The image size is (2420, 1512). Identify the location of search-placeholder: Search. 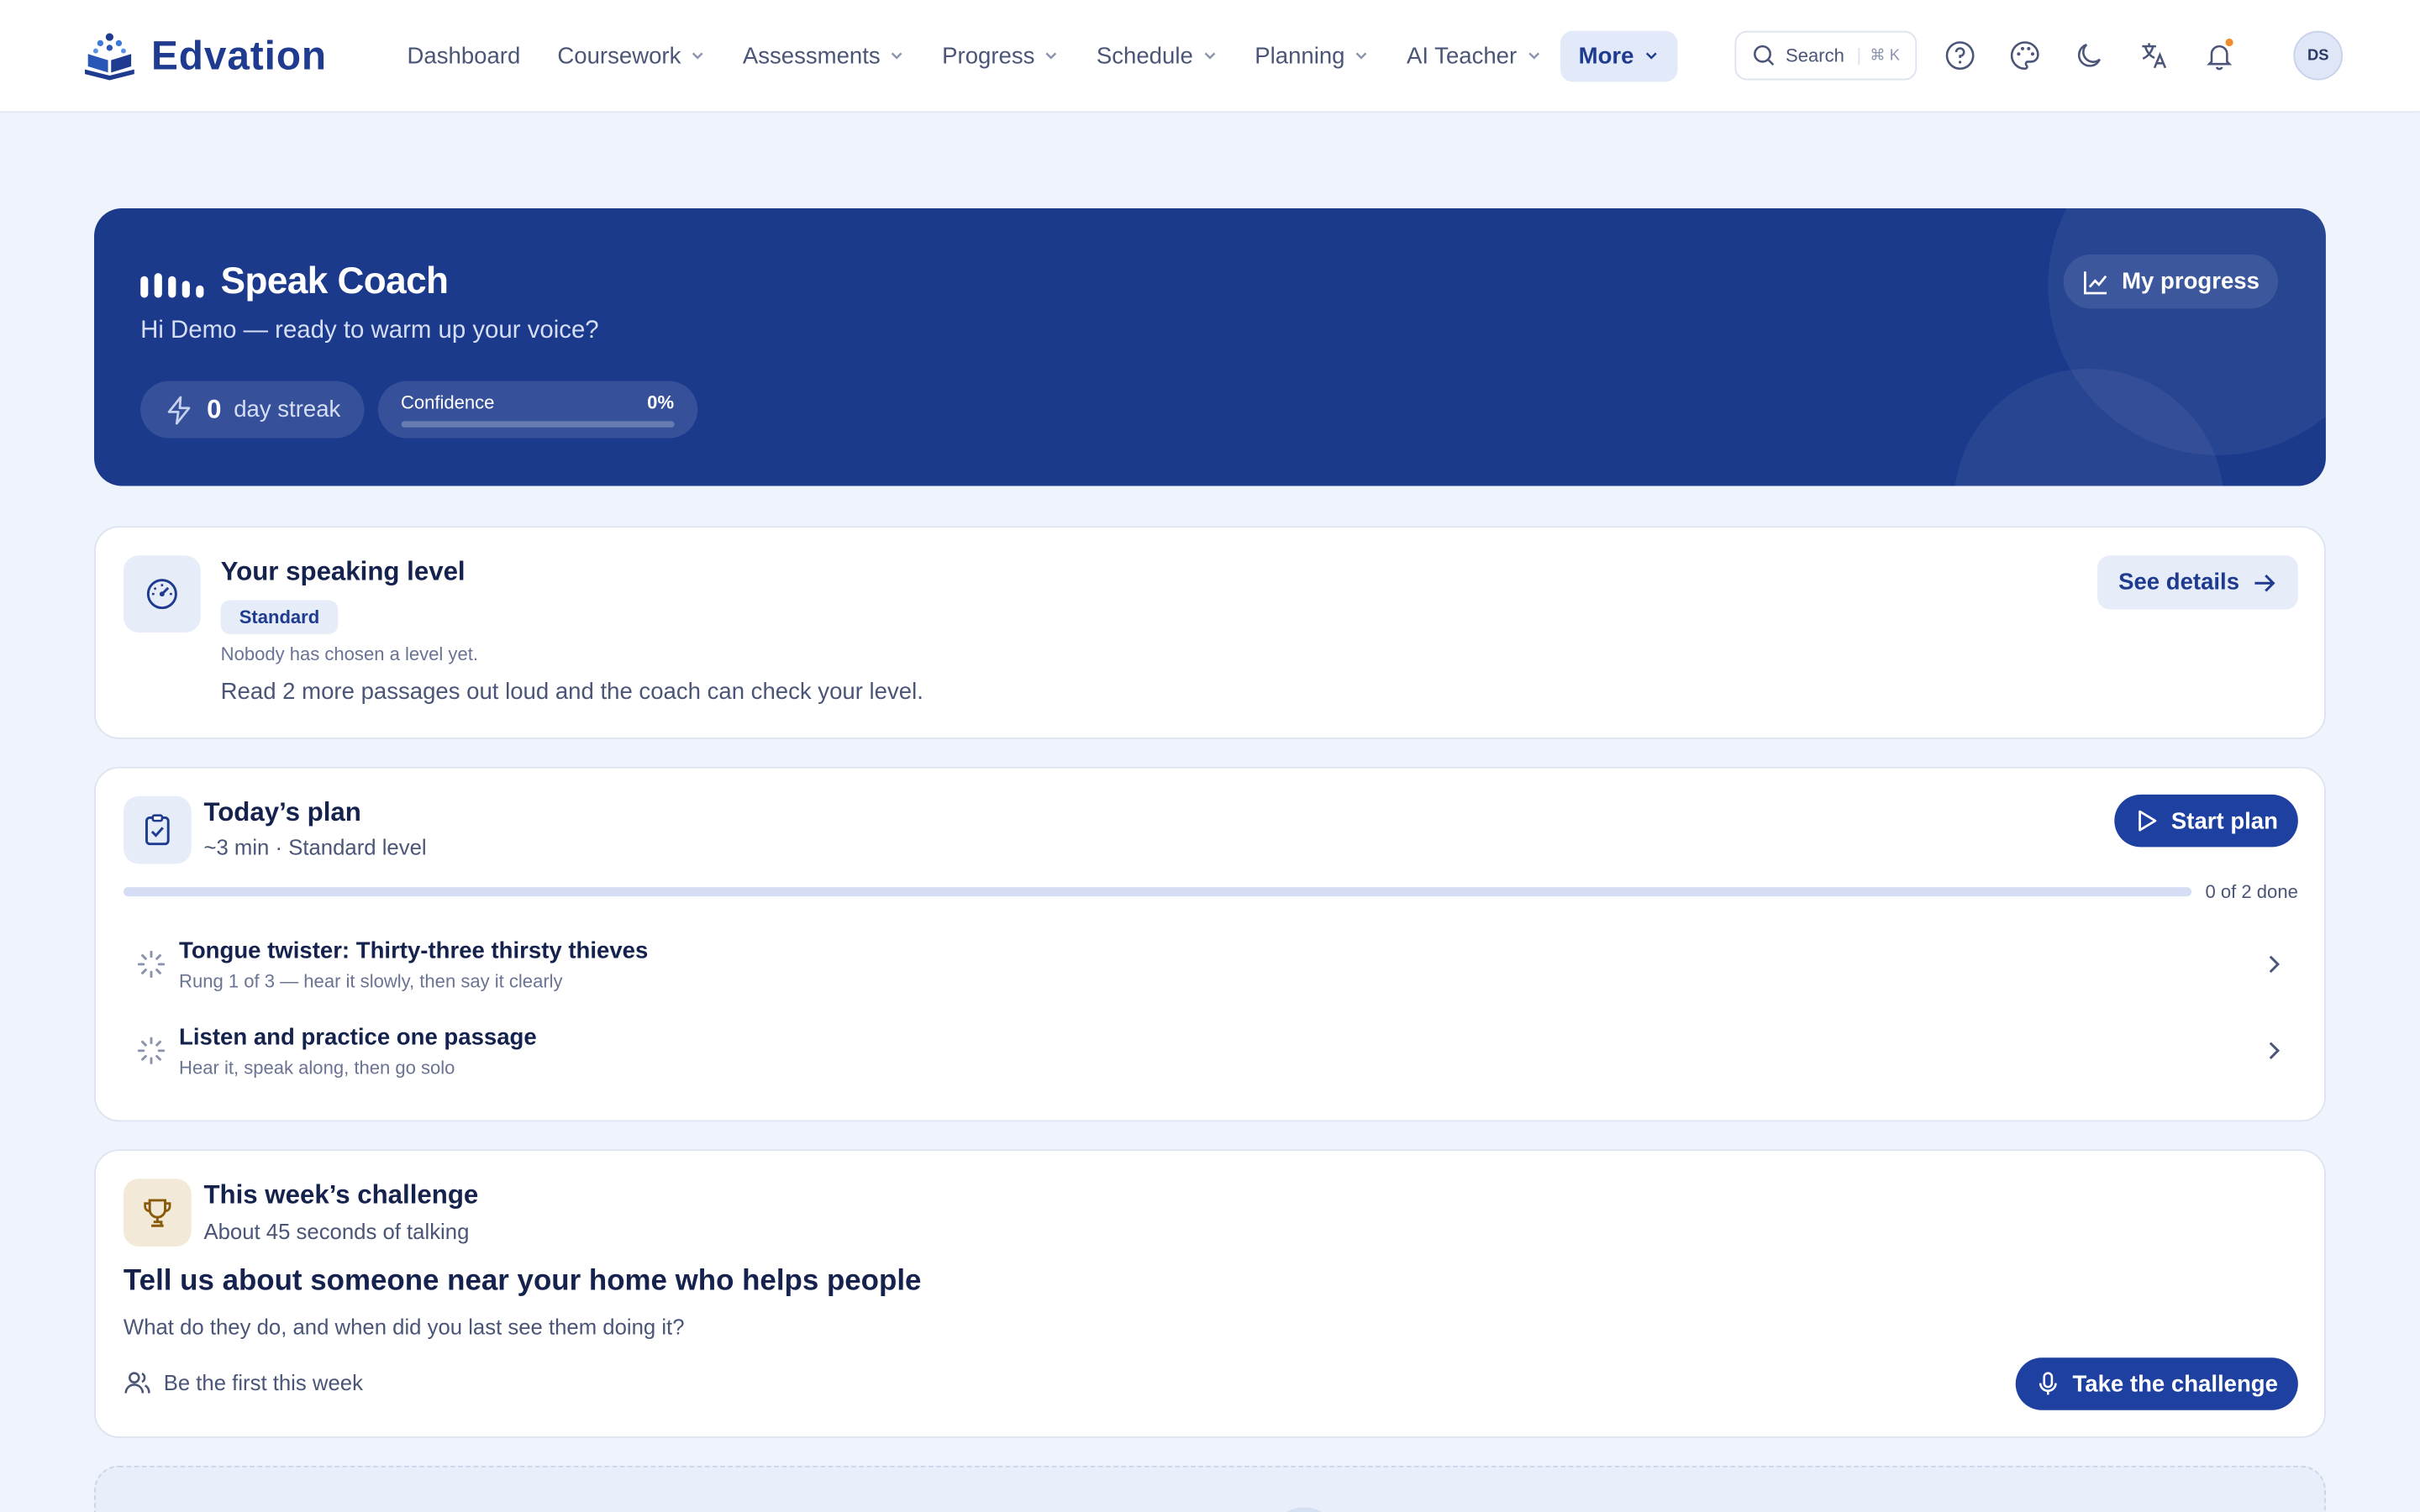
(1815, 55).